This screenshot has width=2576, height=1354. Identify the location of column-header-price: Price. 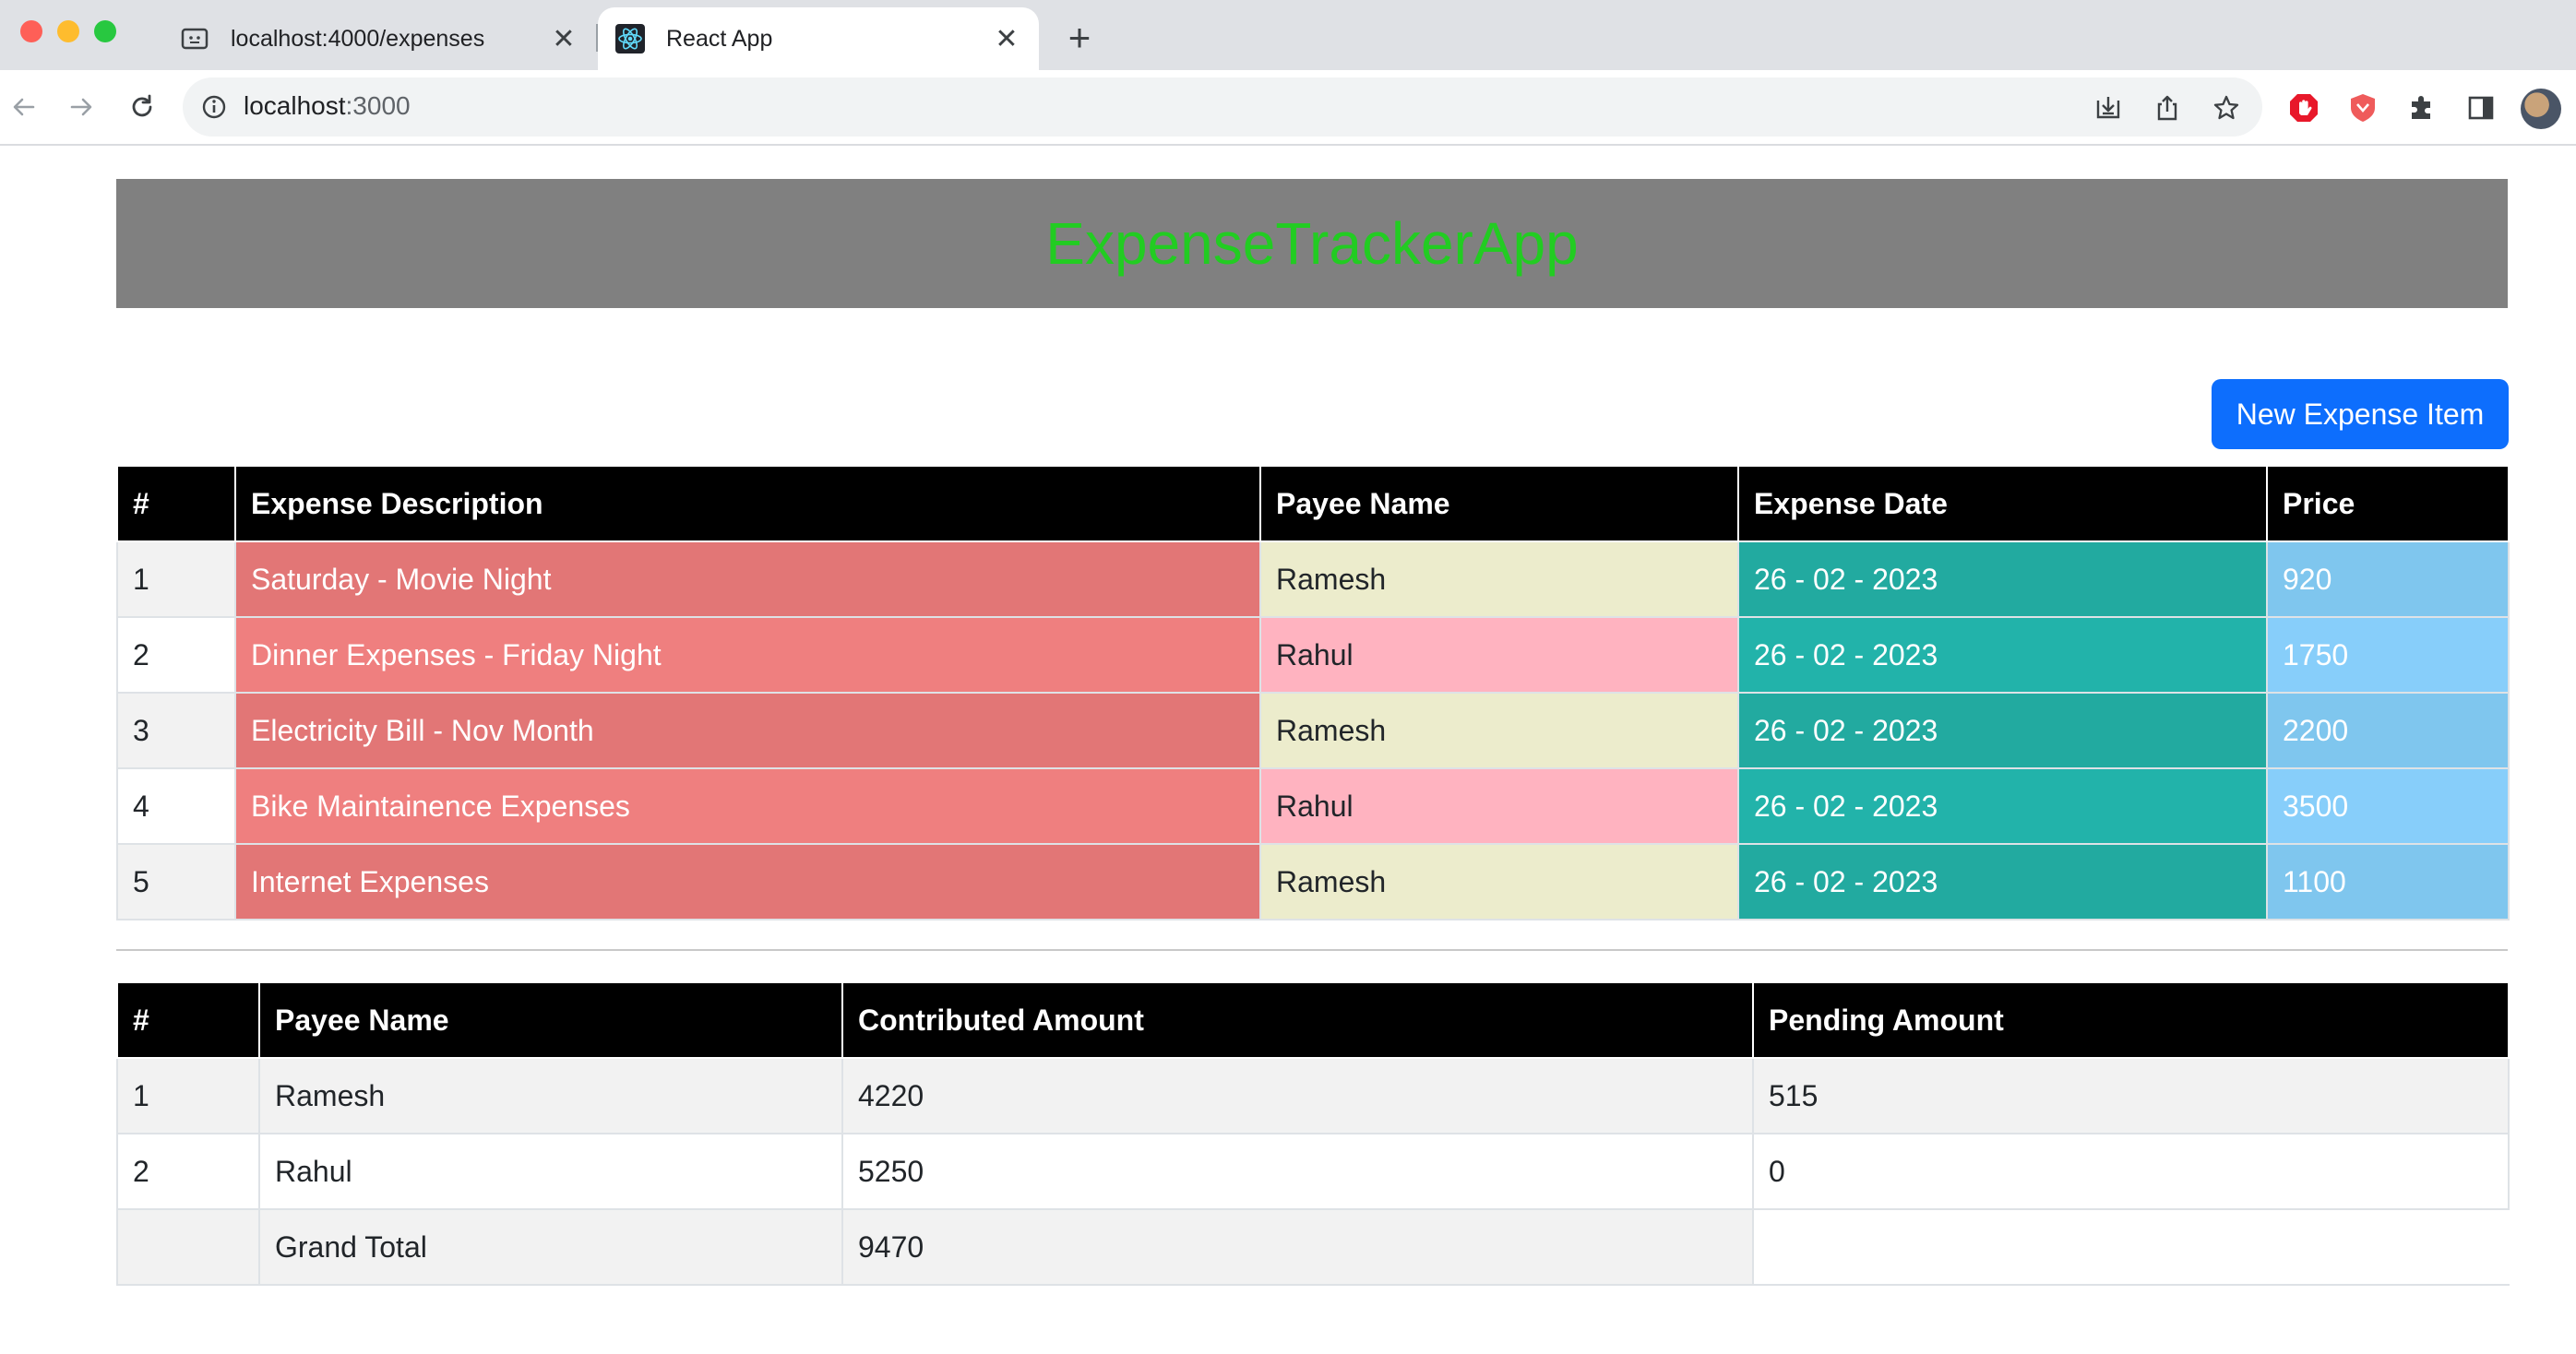
(2388, 503).